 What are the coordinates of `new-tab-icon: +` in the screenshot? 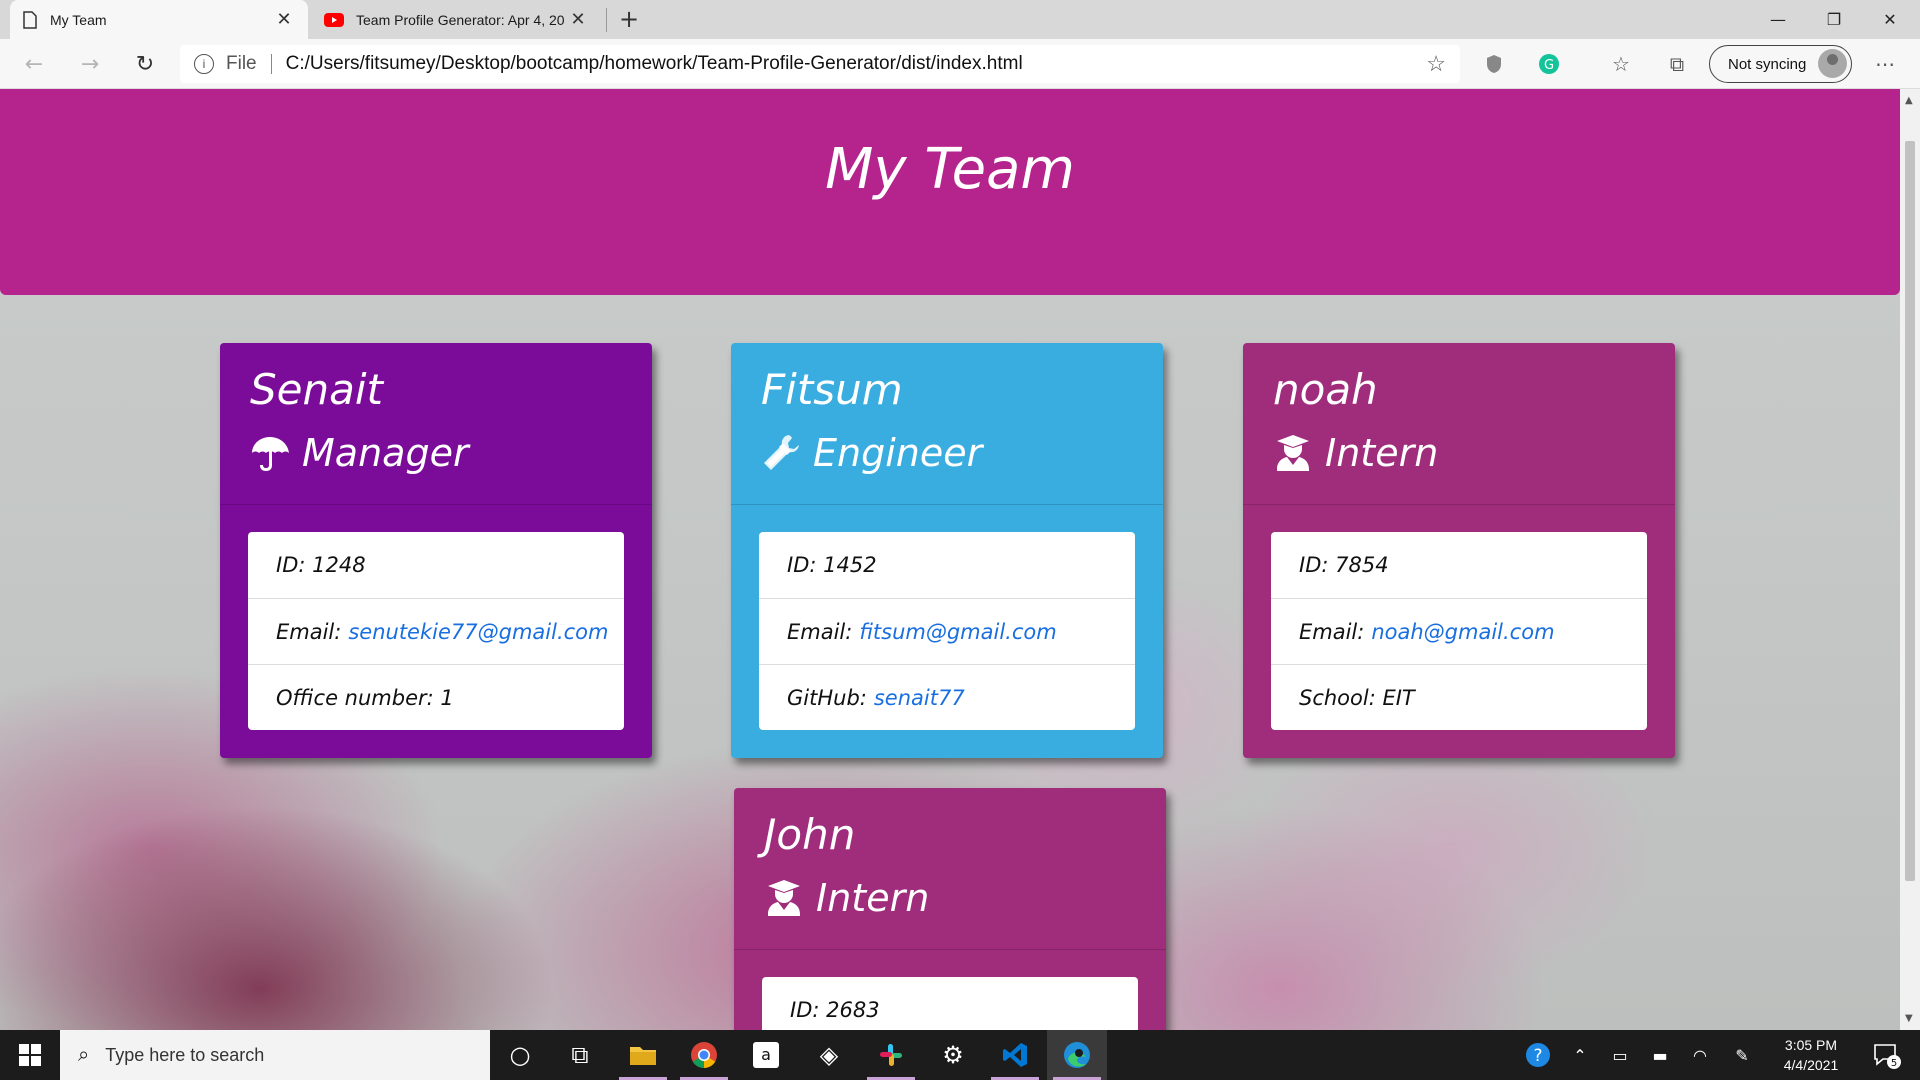 It's located at (629, 19).